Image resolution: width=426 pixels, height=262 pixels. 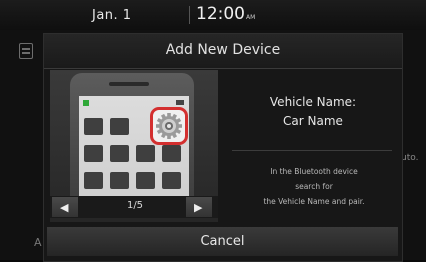 I want to click on clock-ampm: AM, so click(x=251, y=17).